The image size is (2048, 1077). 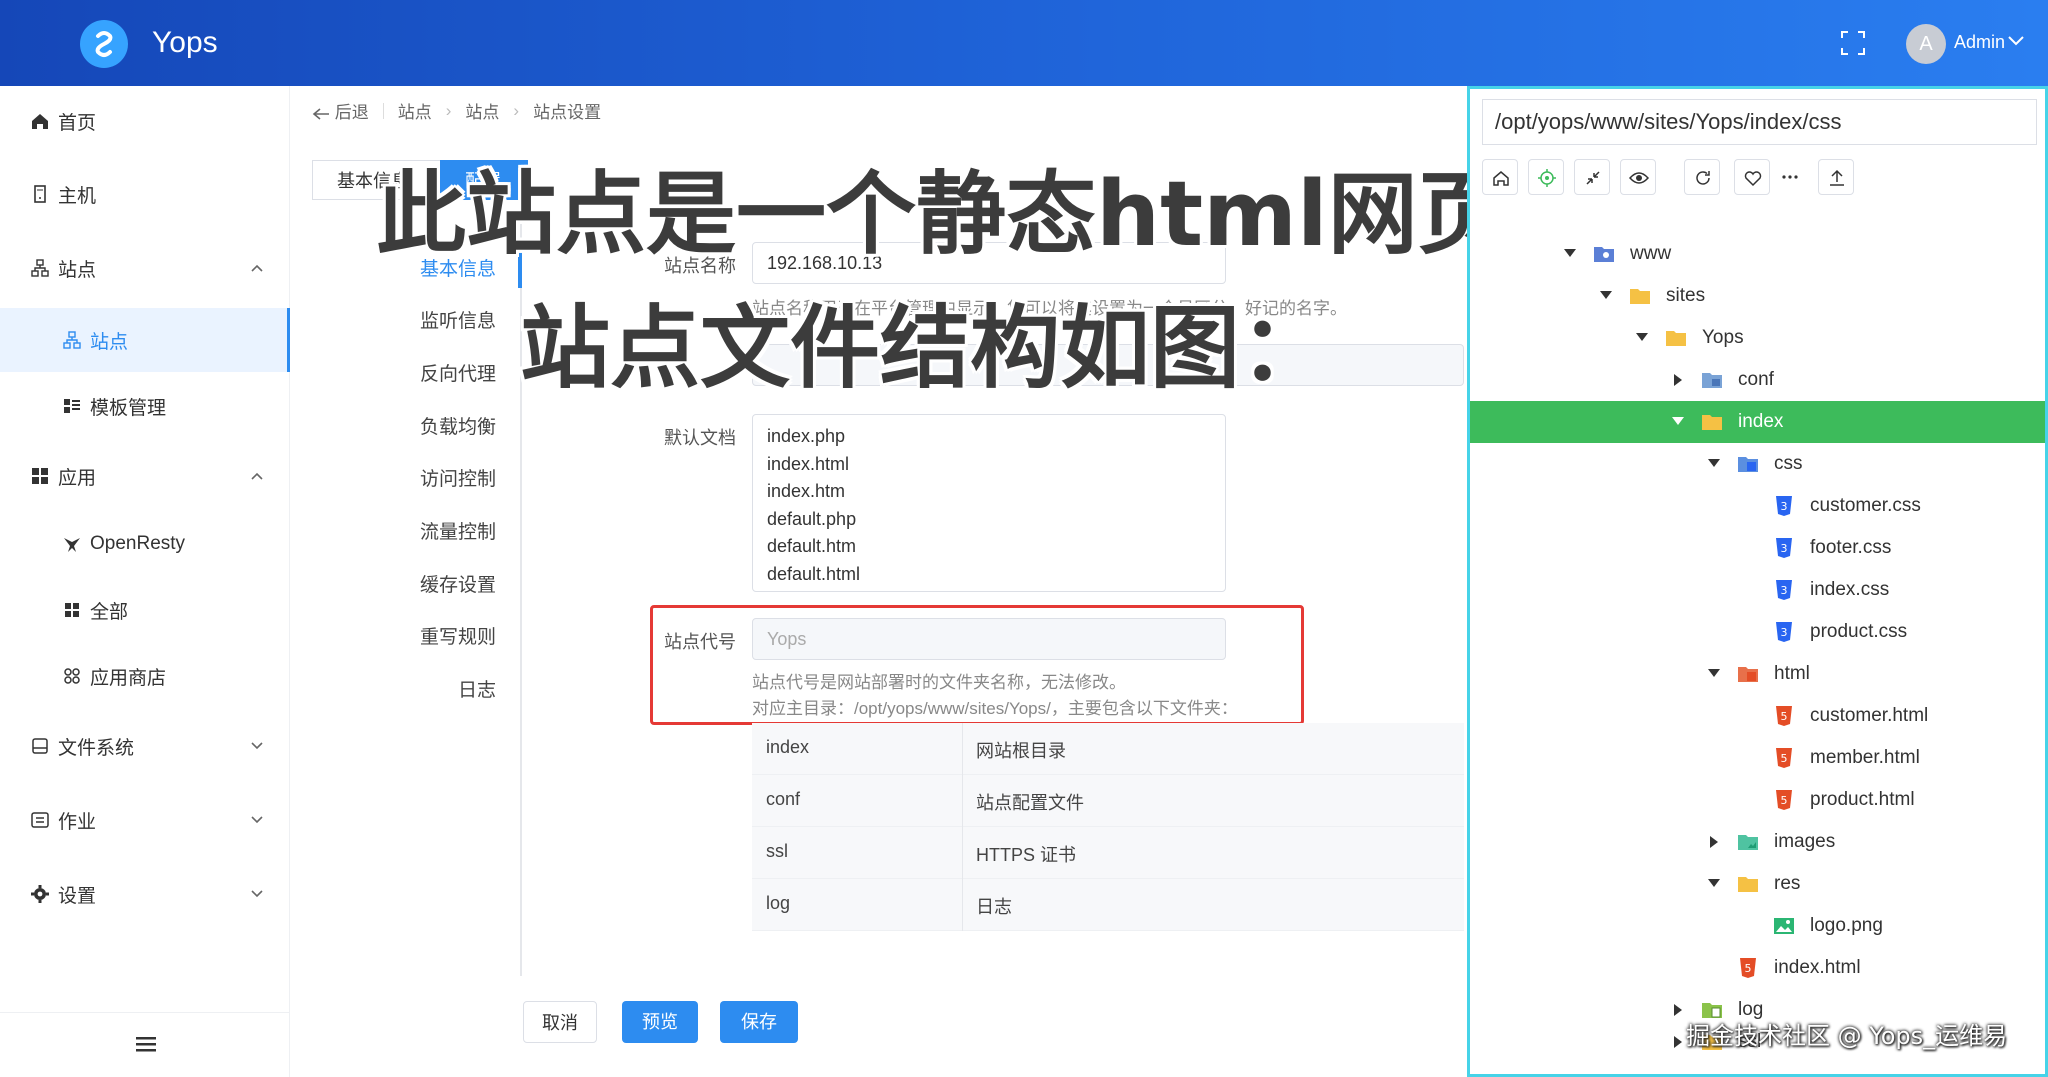 I want to click on tree-node: 3 index.css, so click(x=1757, y=590).